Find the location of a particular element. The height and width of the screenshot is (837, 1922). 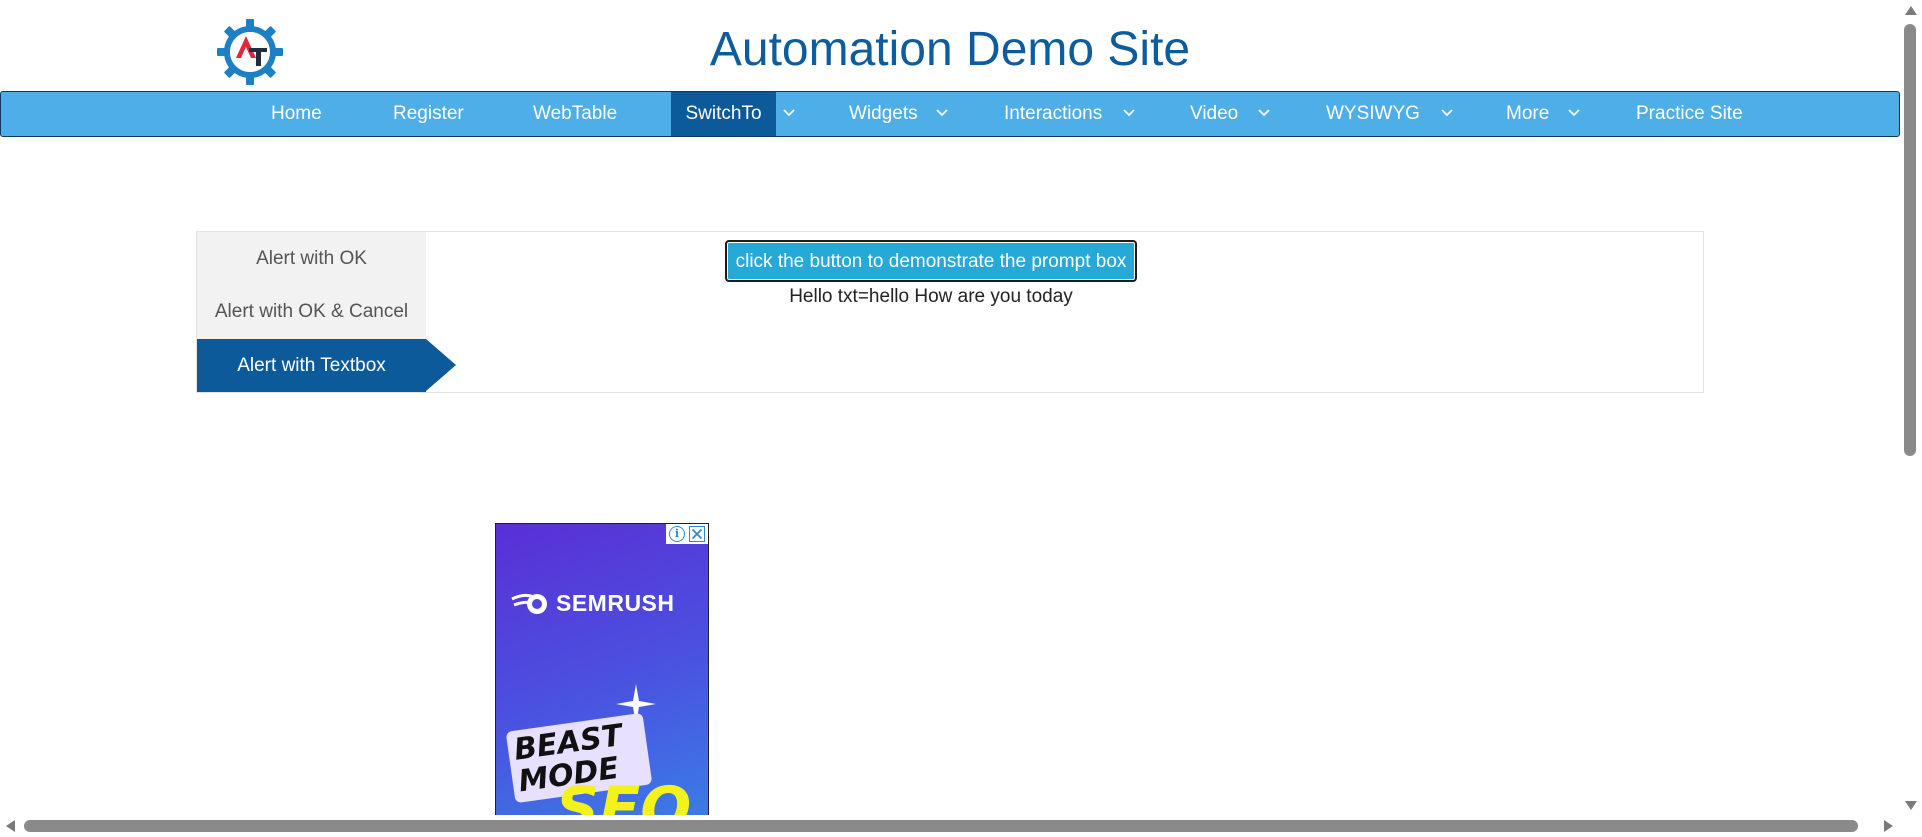

nav-video-dropdown is located at coordinates (1265, 114).